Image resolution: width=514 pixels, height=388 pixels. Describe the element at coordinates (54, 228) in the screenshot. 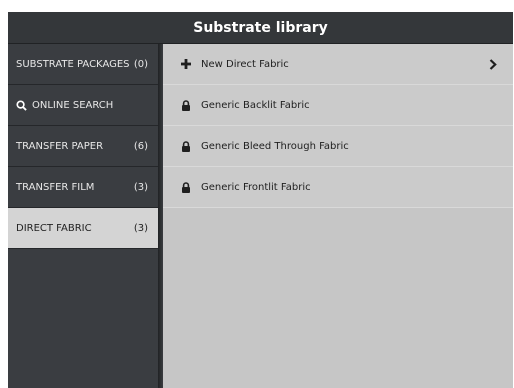

I see `sidebar-item-label: DIRECT FABRIC` at that location.